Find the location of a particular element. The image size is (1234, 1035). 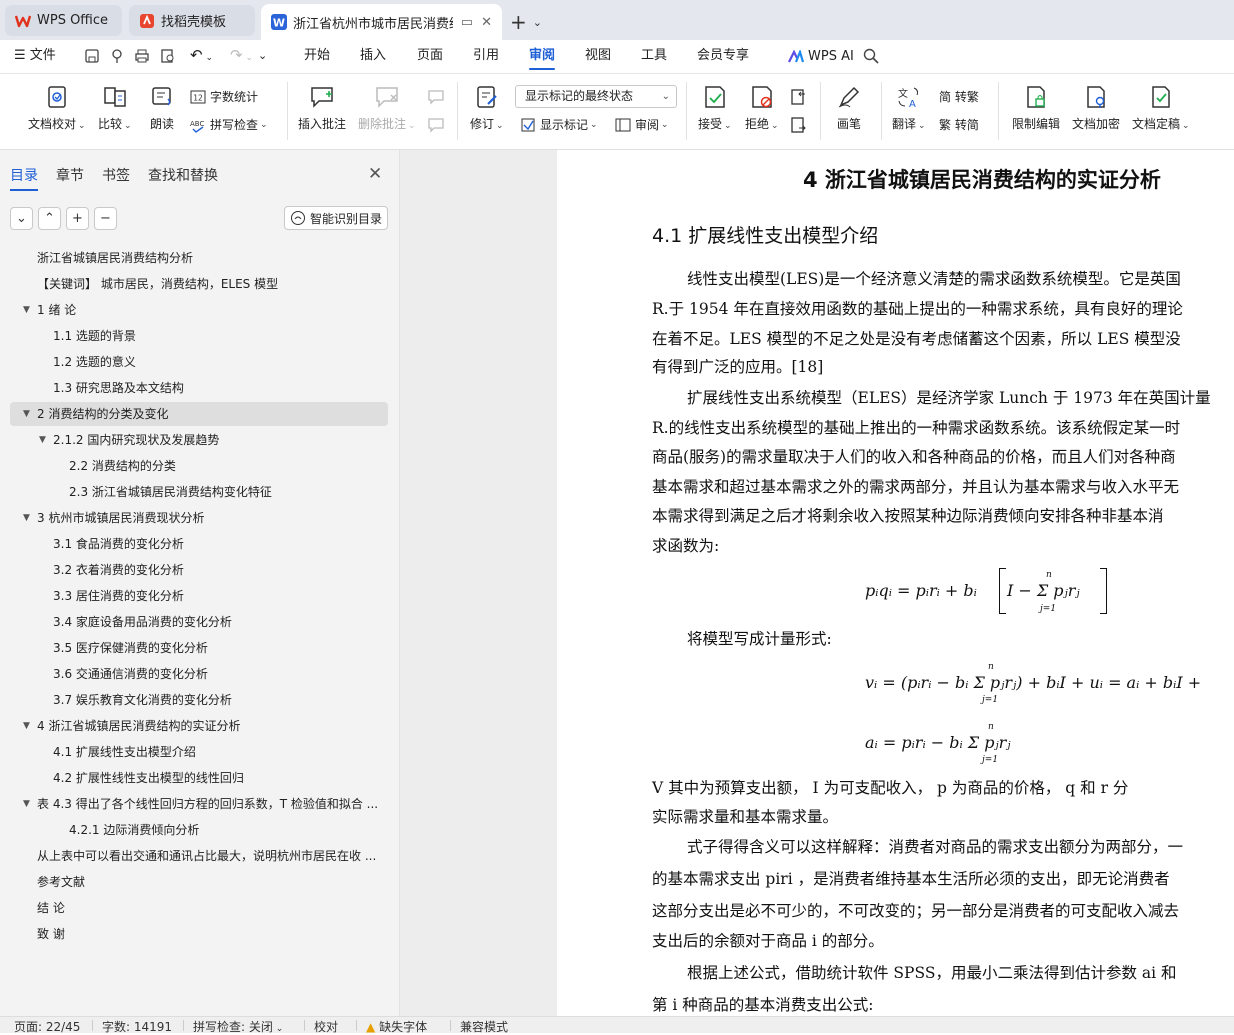

translate-button: 文A 翻译 ⌄ is located at coordinates (909, 108).